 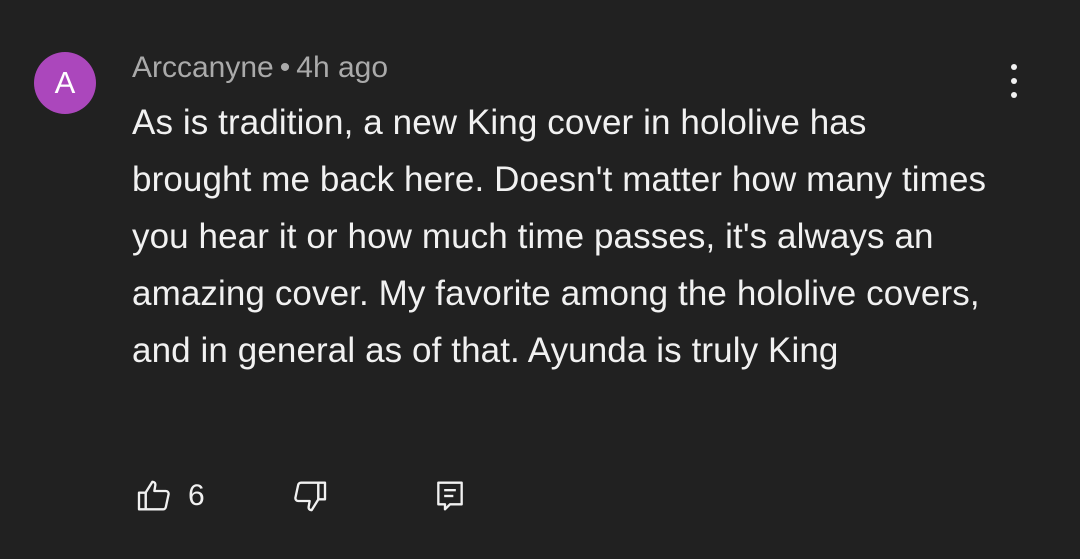 What do you see at coordinates (154, 496) in the screenshot?
I see `thumbs-up-icon` at bounding box center [154, 496].